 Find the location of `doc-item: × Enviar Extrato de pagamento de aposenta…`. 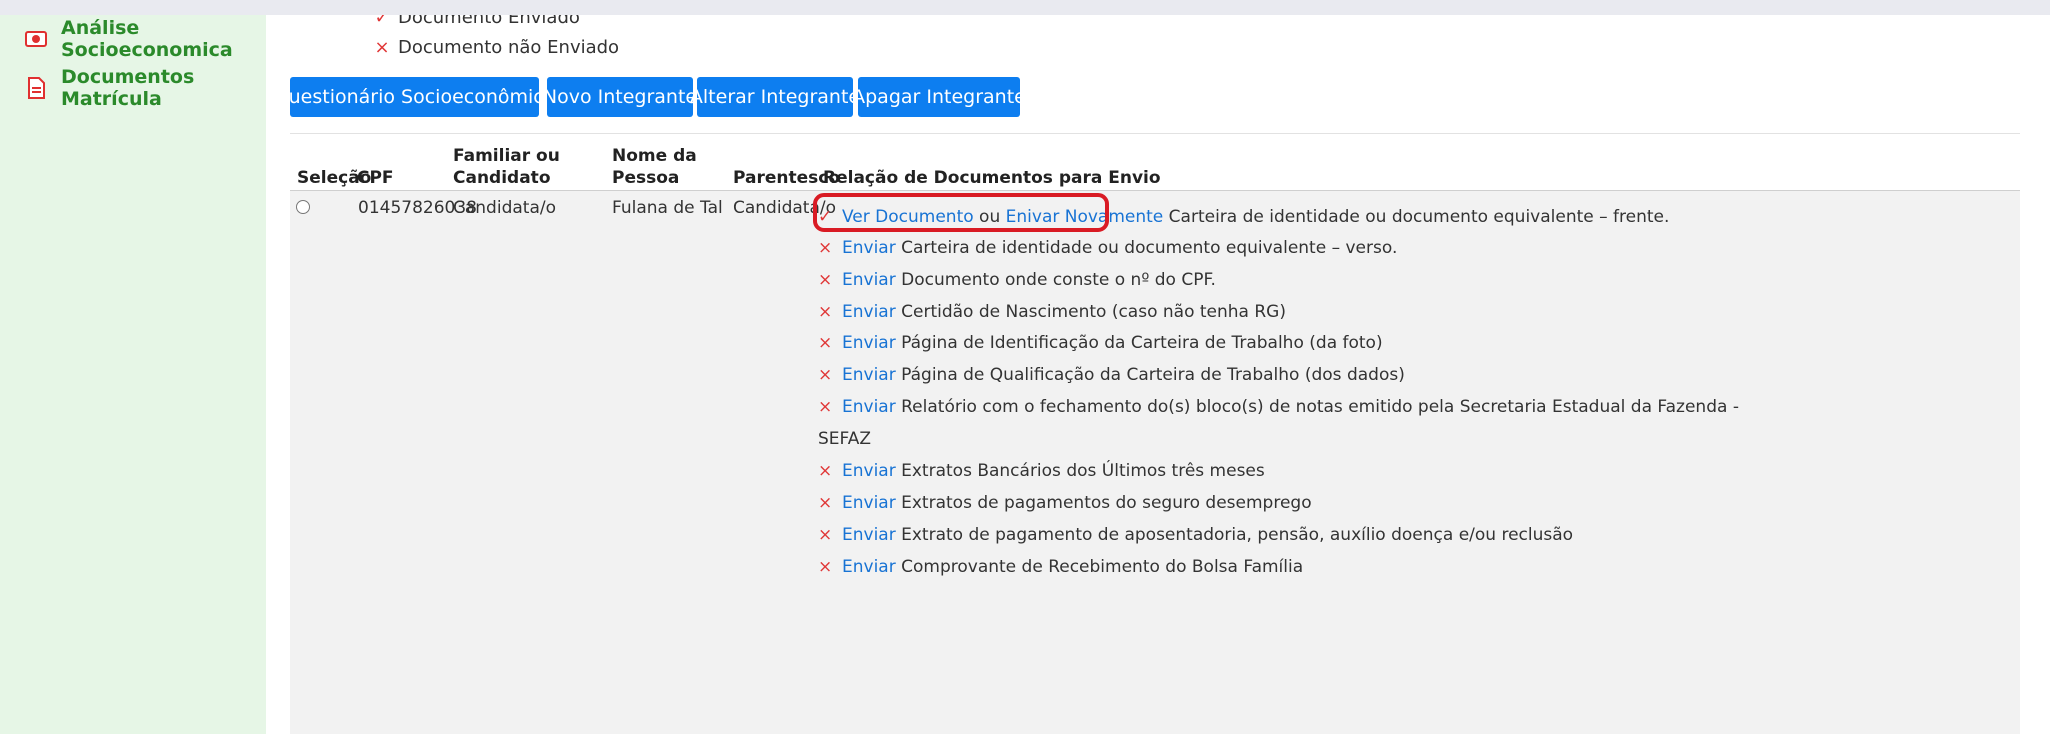

doc-item: × Enviar Extrato de pagamento de aposenta… is located at coordinates (1195, 535).